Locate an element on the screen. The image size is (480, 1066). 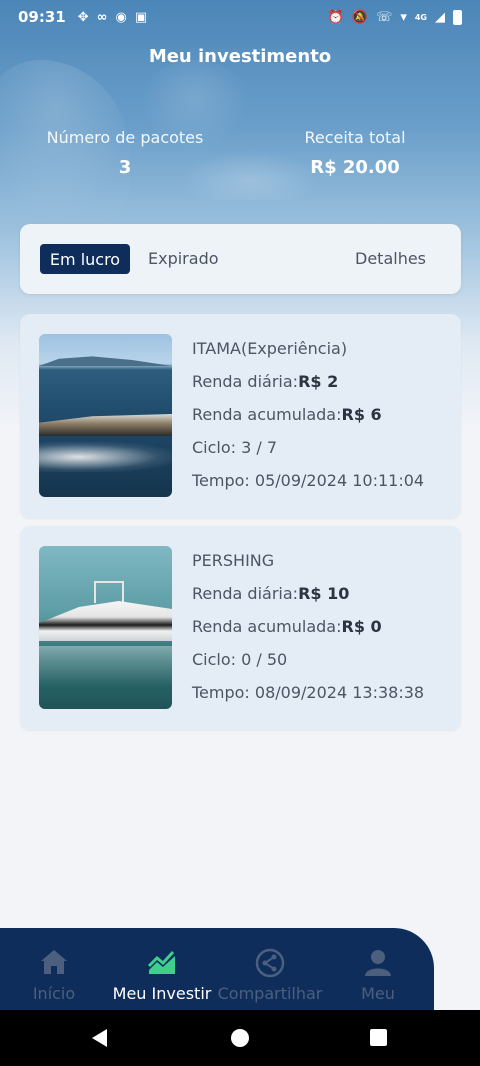
notification-icons: ✥ ∞ ◉ ▣ is located at coordinates (112, 17).